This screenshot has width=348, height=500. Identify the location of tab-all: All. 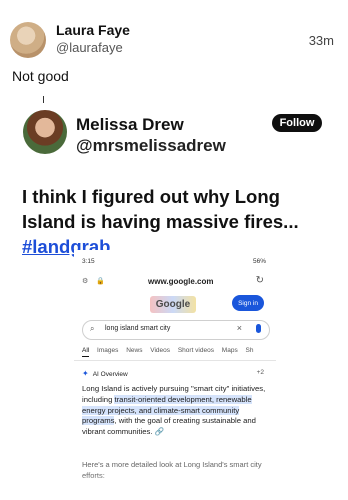
(86, 352).